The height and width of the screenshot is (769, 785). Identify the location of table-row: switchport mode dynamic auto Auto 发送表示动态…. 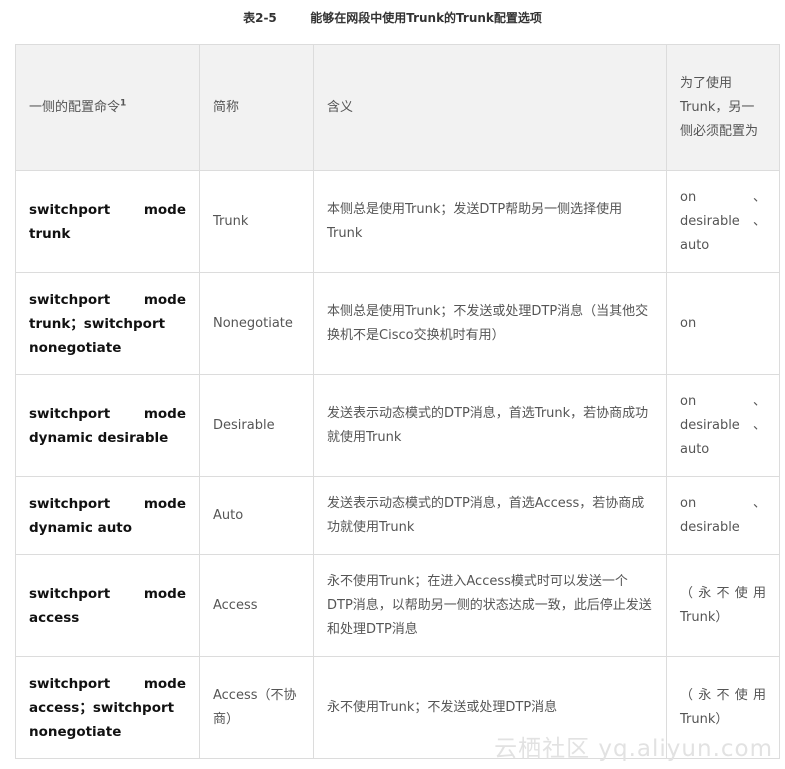
(397, 515).